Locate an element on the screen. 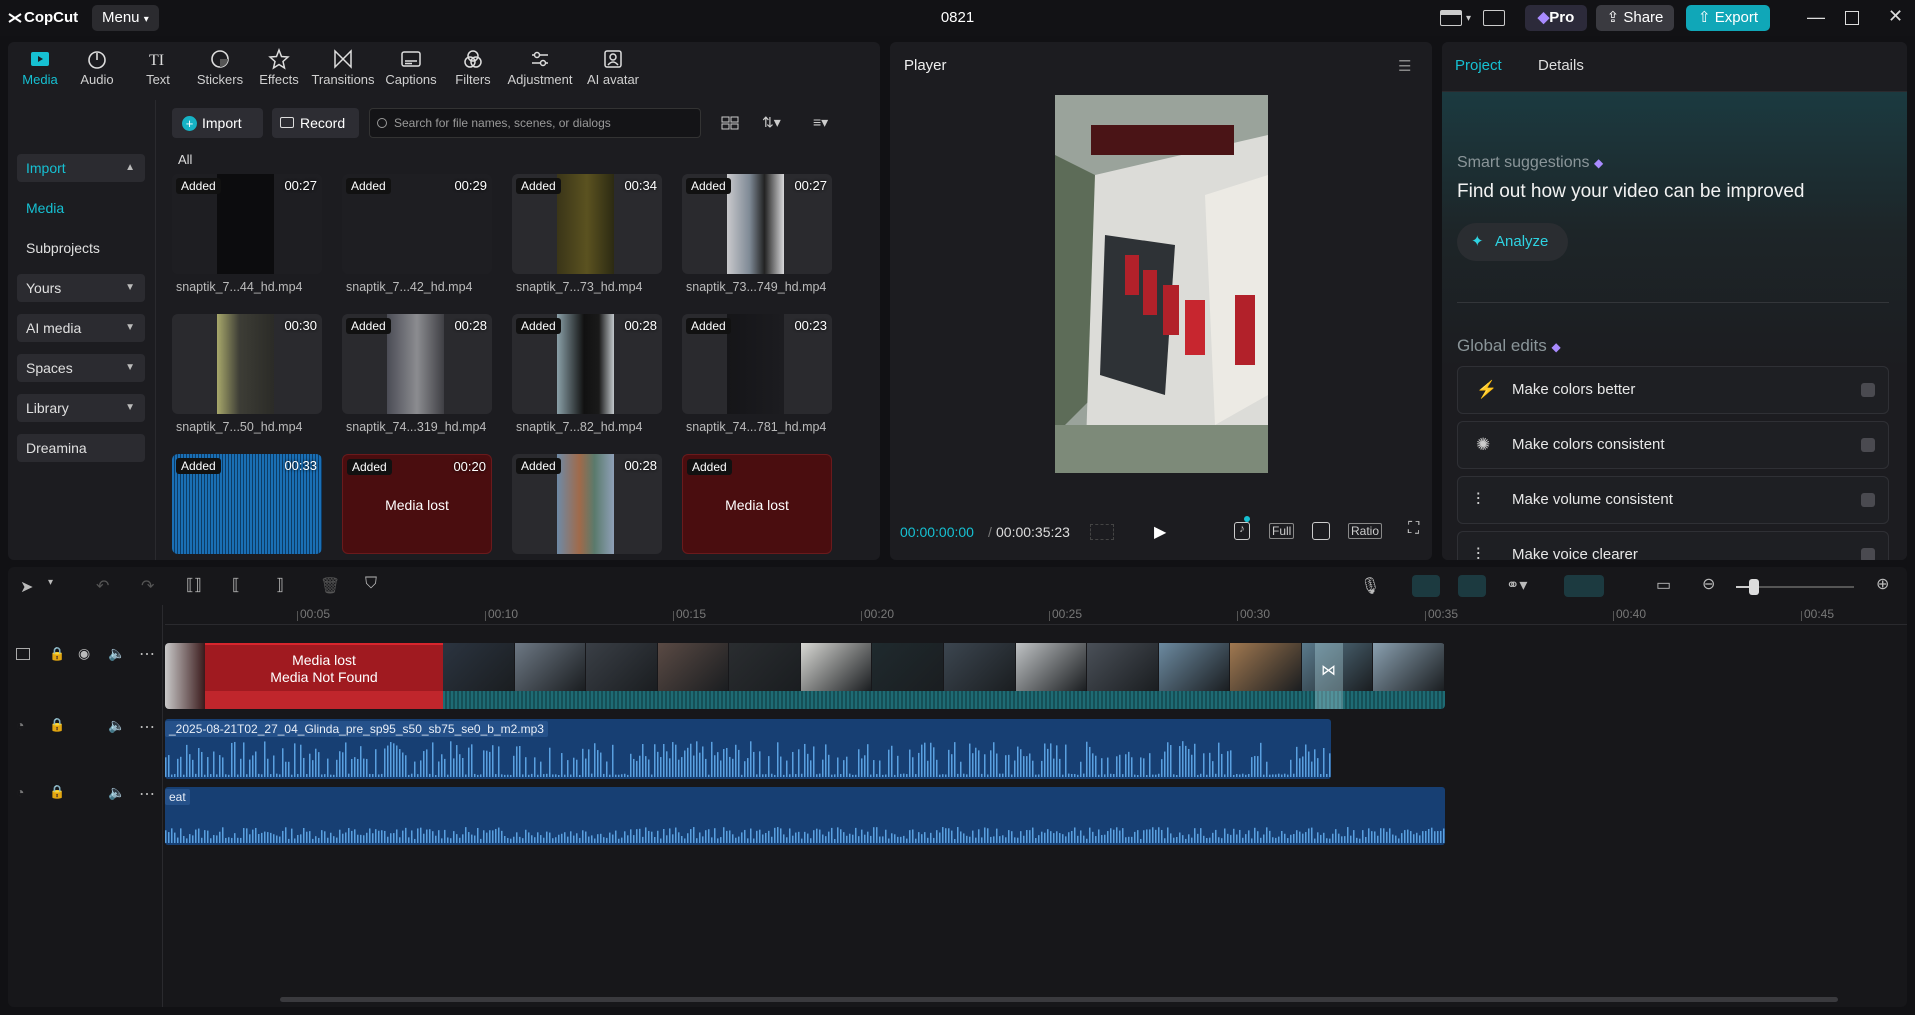  grid-view-icon is located at coordinates (730, 123).